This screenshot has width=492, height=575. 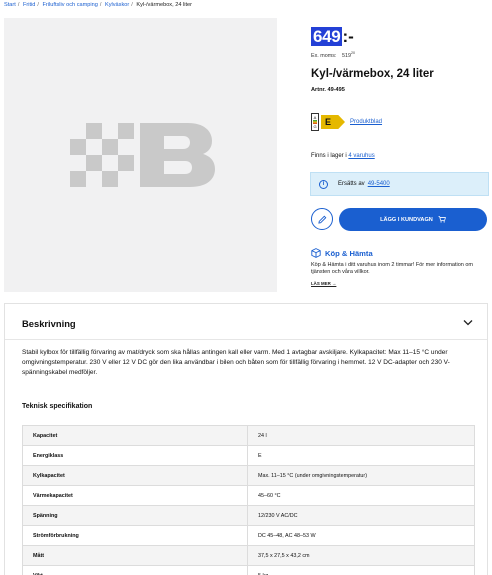 I want to click on edit-list-button, so click(x=322, y=219).